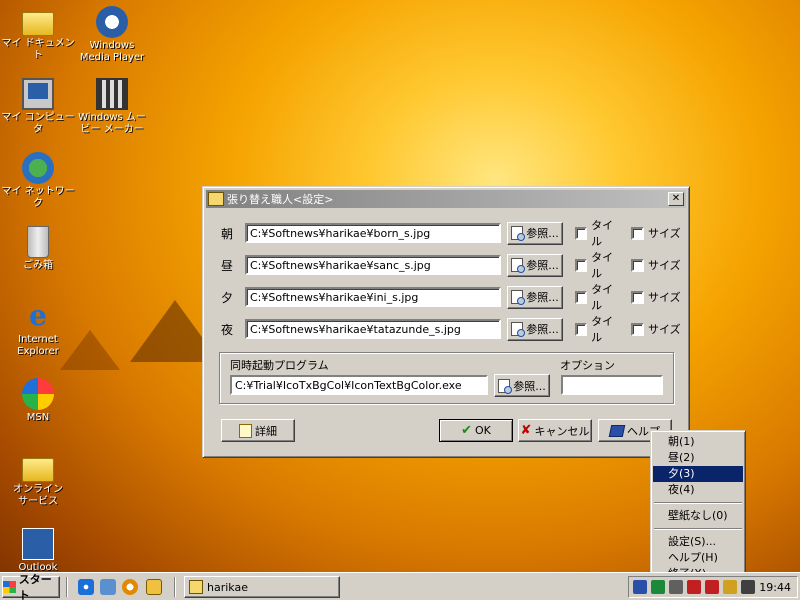 Image resolution: width=800 pixels, height=600 pixels. I want to click on msn-icon, so click(38, 394).